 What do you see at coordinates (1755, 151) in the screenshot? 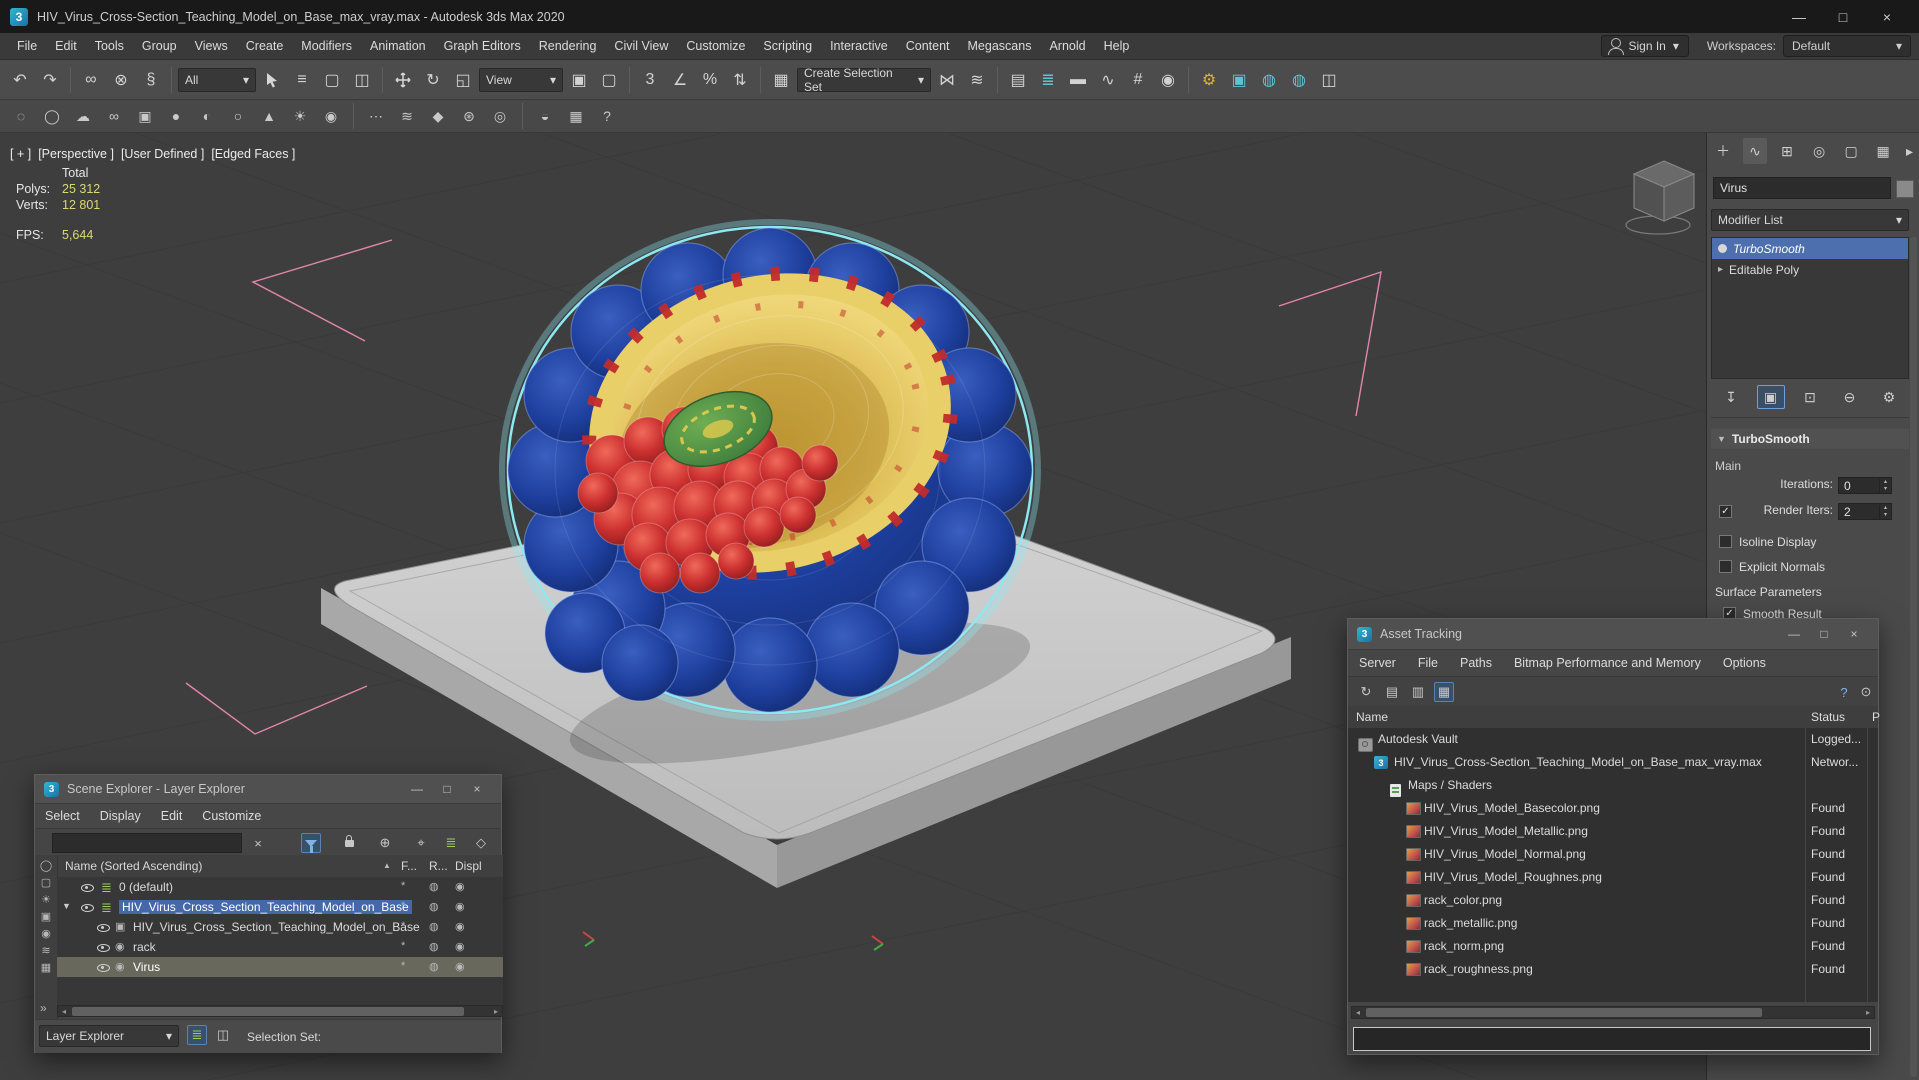
I see `tab-modify: ∿` at bounding box center [1755, 151].